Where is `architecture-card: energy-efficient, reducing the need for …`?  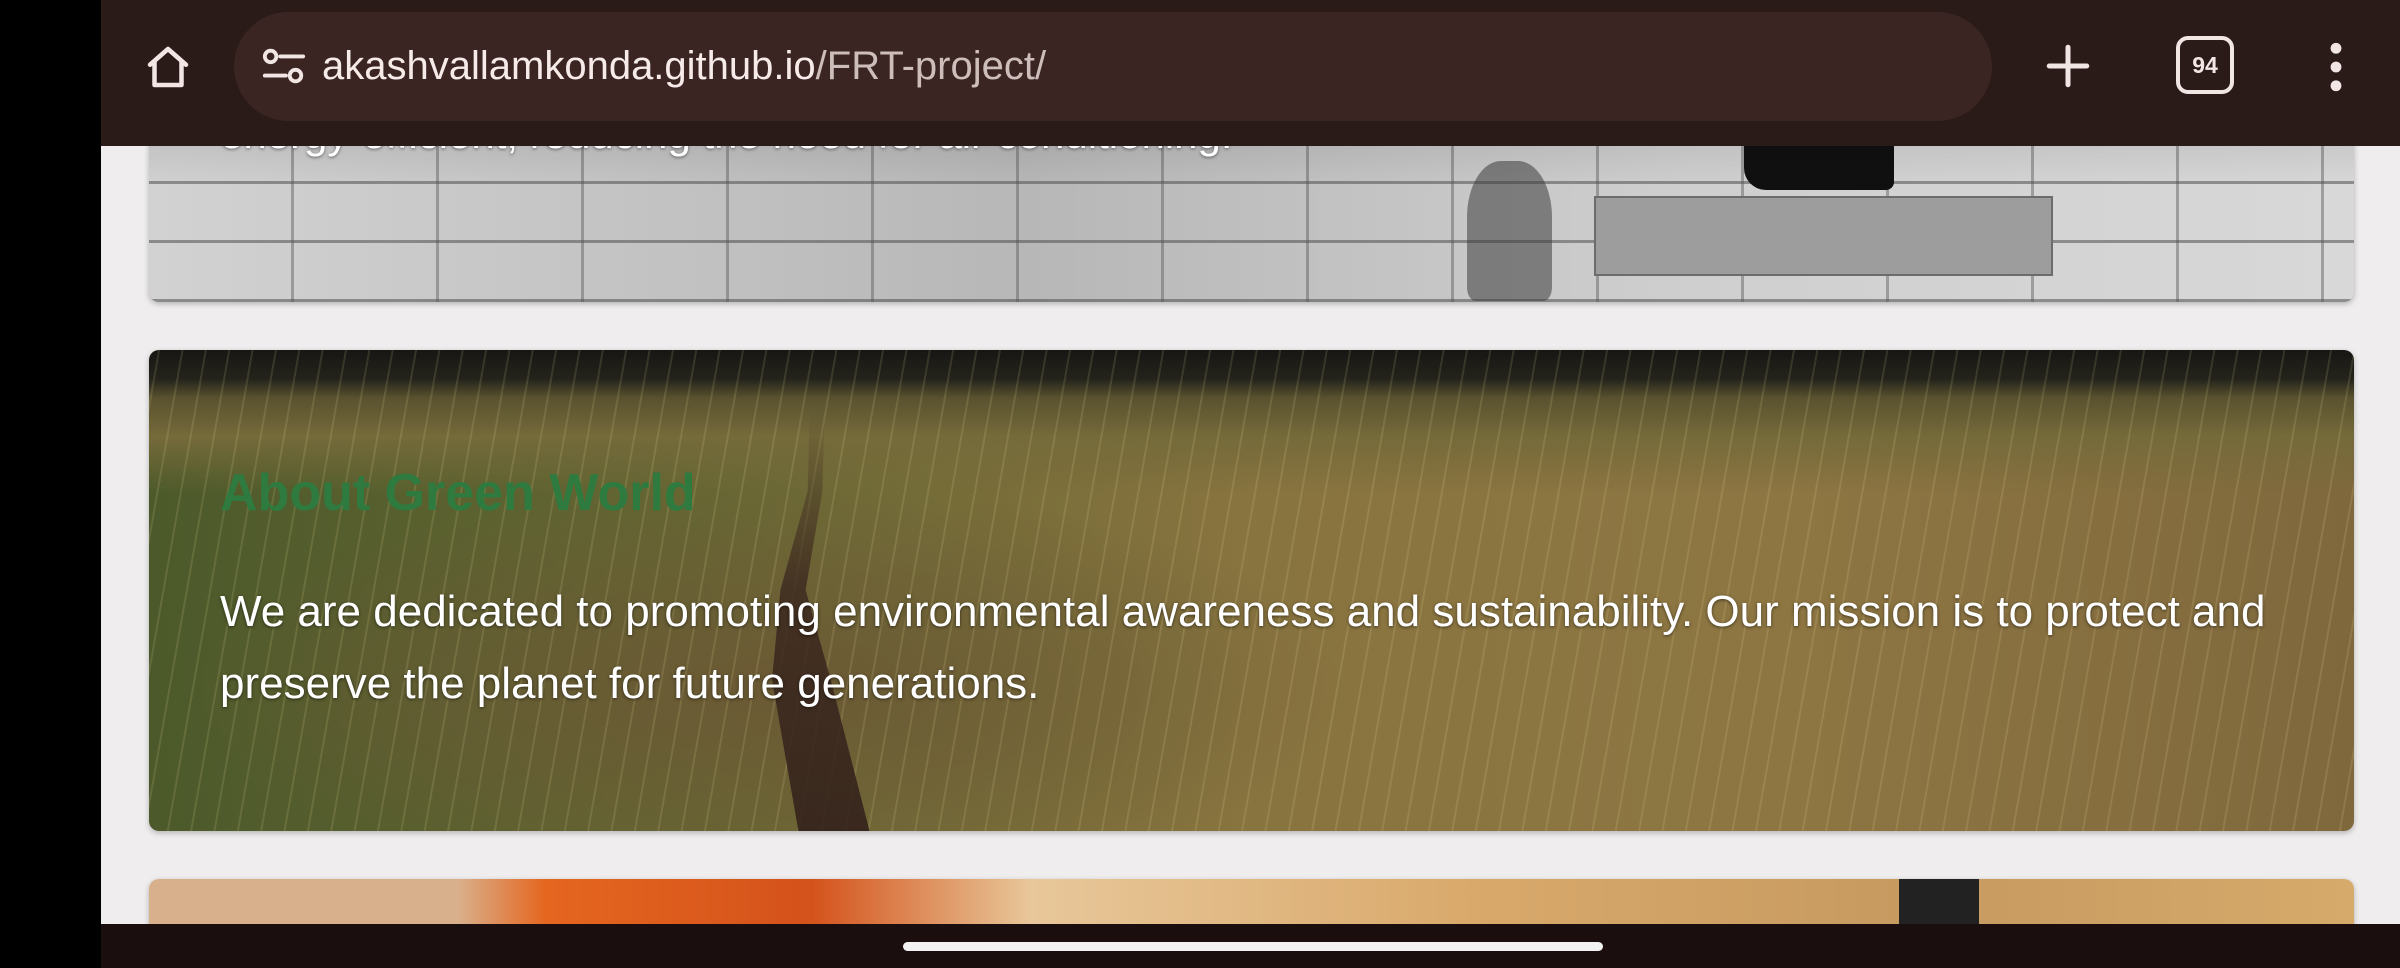 architecture-card: energy-efficient, reducing the need for … is located at coordinates (1251, 224).